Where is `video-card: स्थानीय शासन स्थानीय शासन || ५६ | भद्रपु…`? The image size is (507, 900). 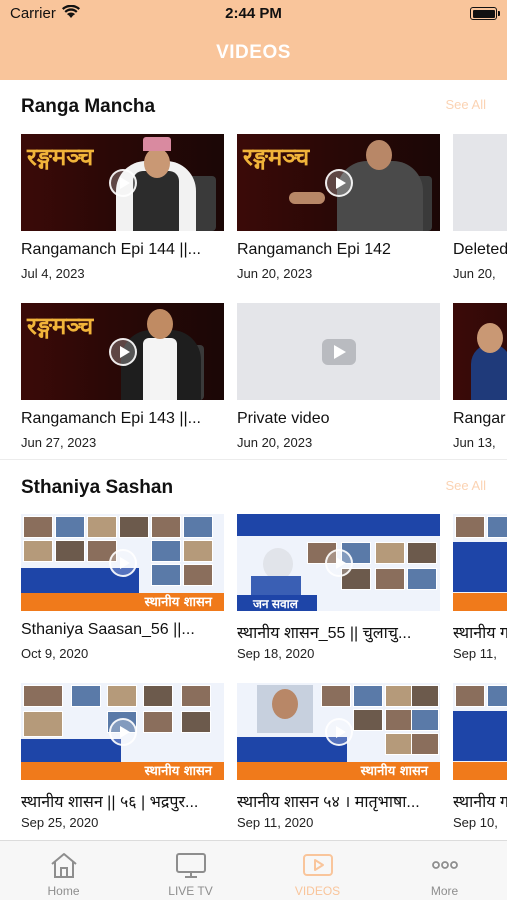
video-card: स्थानीय शासन स्थानीय शासन || ५६ | भद्रपु… is located at coordinates (122, 756).